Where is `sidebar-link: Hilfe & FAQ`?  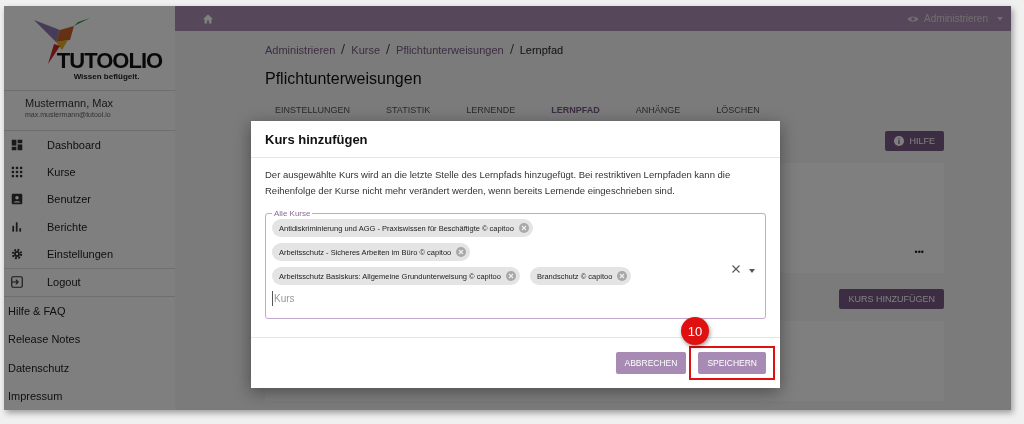 sidebar-link: Hilfe & FAQ is located at coordinates (89, 311).